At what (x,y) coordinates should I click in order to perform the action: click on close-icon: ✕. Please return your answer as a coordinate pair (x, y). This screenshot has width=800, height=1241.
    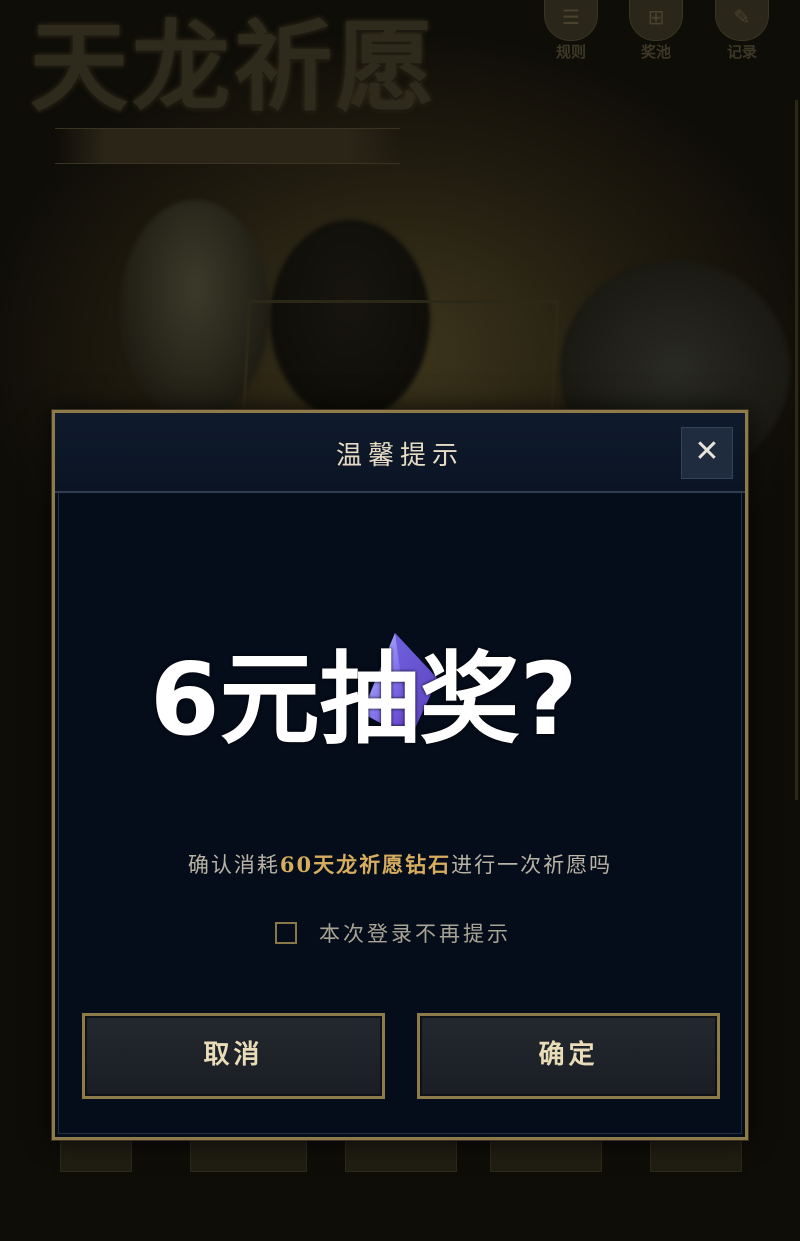
    Looking at the image, I should click on (707, 451).